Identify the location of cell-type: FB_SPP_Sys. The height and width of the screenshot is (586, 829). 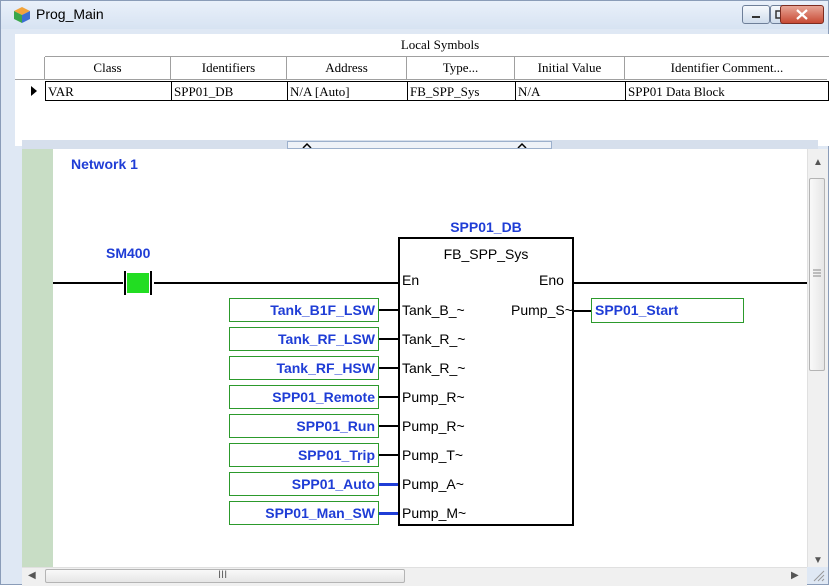
(461, 91).